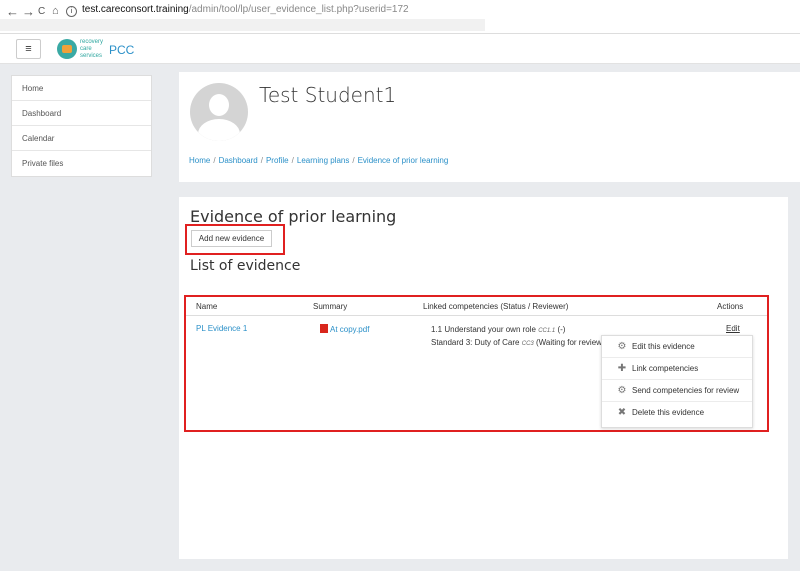 The image size is (800, 571). I want to click on site-logo-icon, so click(67, 49).